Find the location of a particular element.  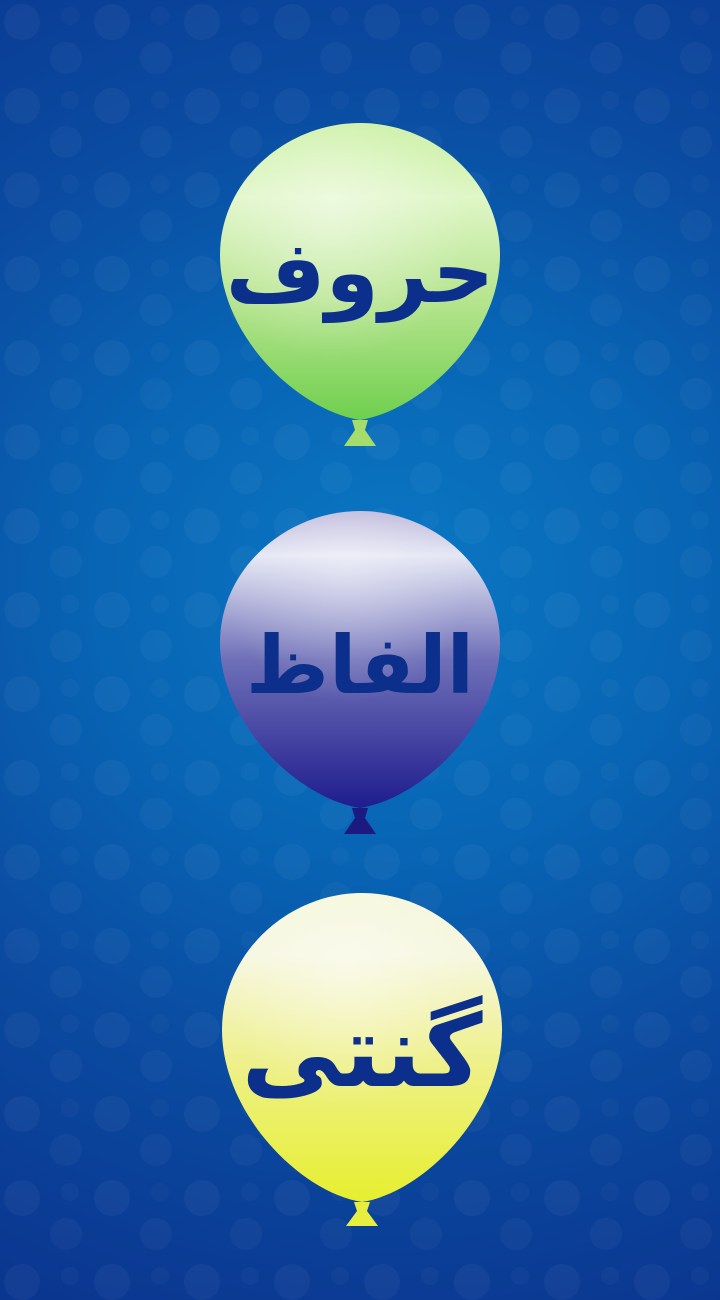

balloon-button-alfaaz: الفاظ is located at coordinates (360, 673).